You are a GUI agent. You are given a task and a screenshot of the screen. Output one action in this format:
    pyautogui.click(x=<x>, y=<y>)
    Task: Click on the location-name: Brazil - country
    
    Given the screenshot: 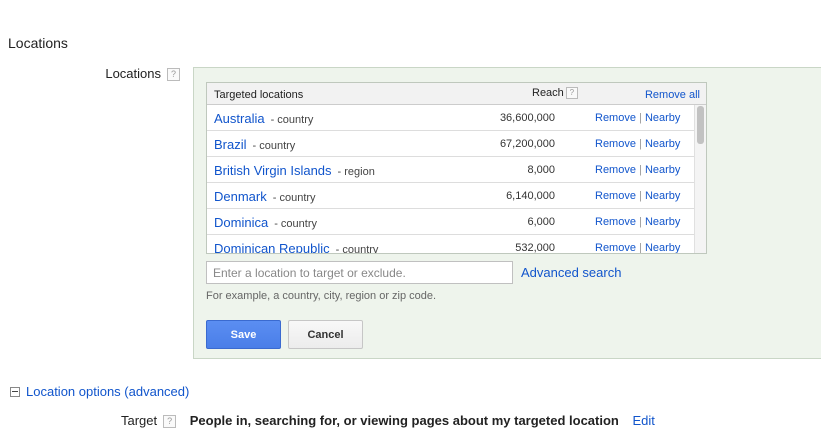 What is the action you would take?
    pyautogui.click(x=254, y=144)
    